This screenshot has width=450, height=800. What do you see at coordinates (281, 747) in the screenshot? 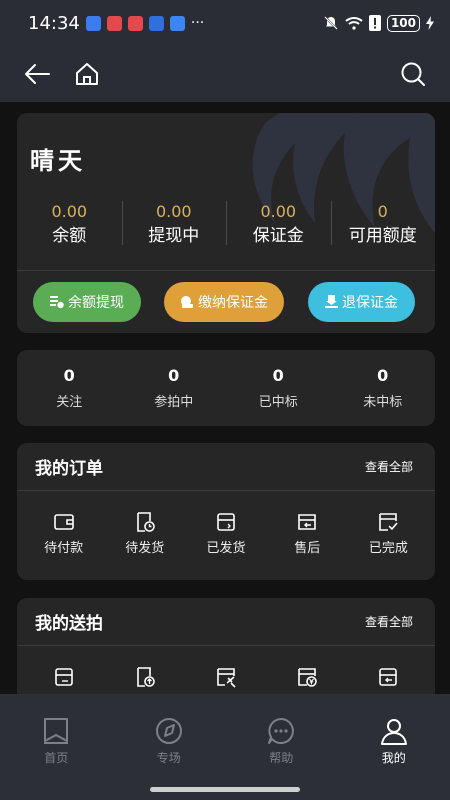
I see `tab-help: 帮助` at bounding box center [281, 747].